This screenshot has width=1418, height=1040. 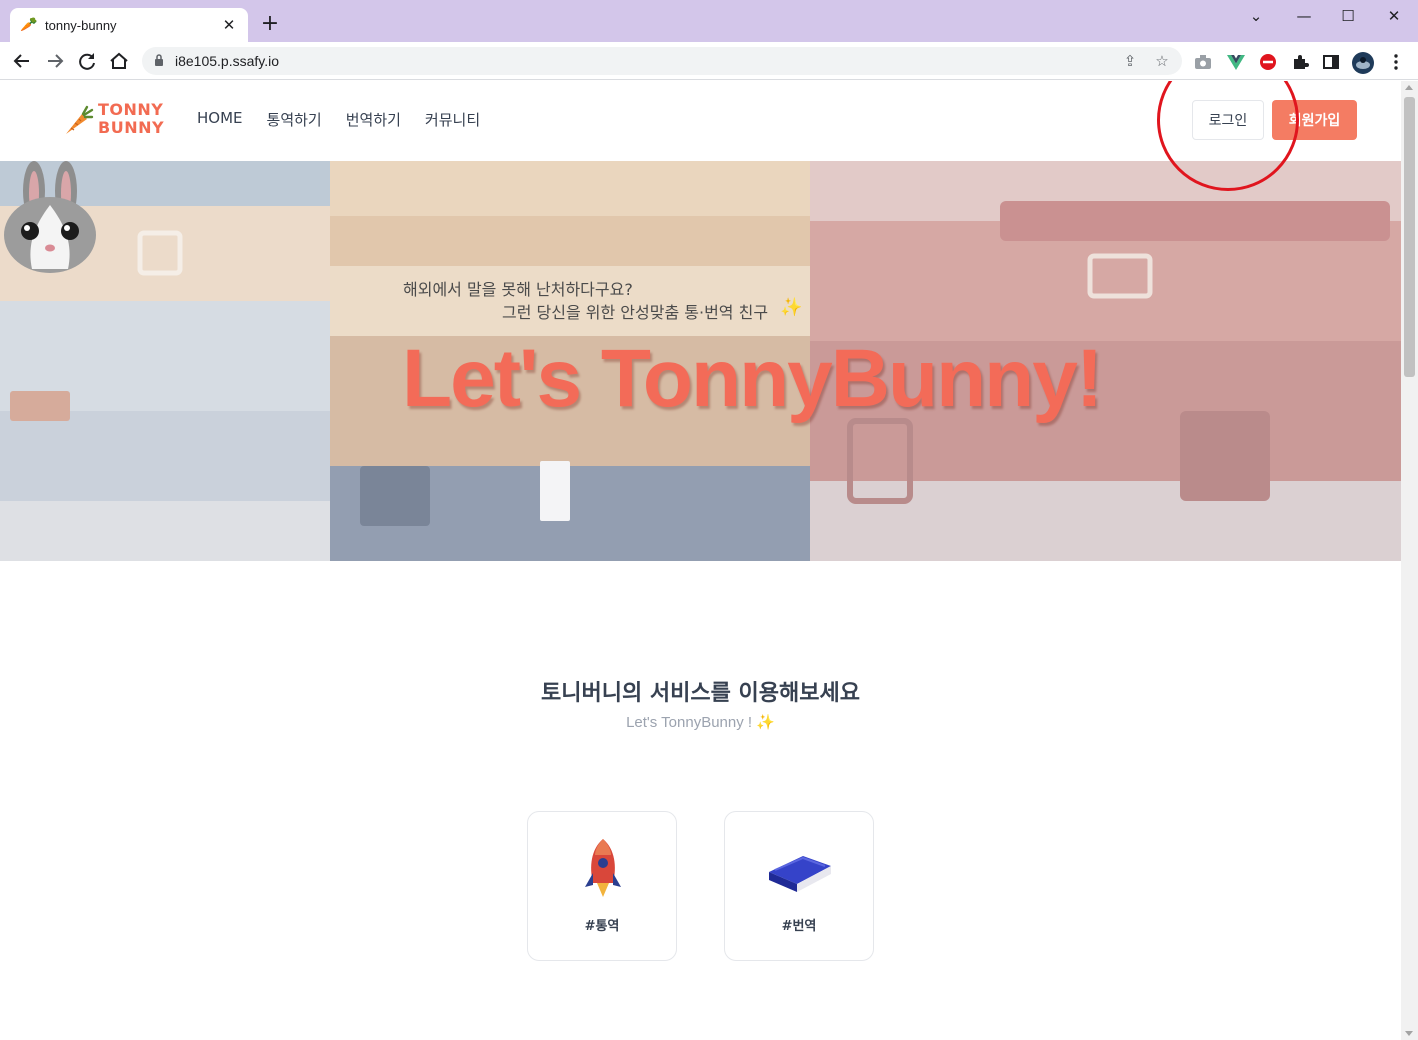 I want to click on maximize-button: ☐, so click(x=1348, y=16).